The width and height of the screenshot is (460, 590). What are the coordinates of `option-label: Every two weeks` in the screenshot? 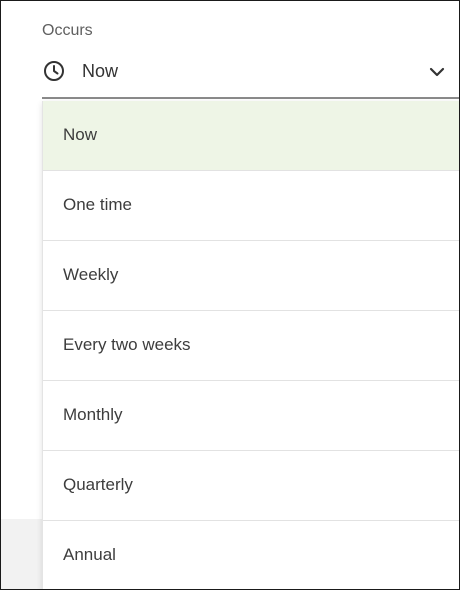 It's located at (127, 344).